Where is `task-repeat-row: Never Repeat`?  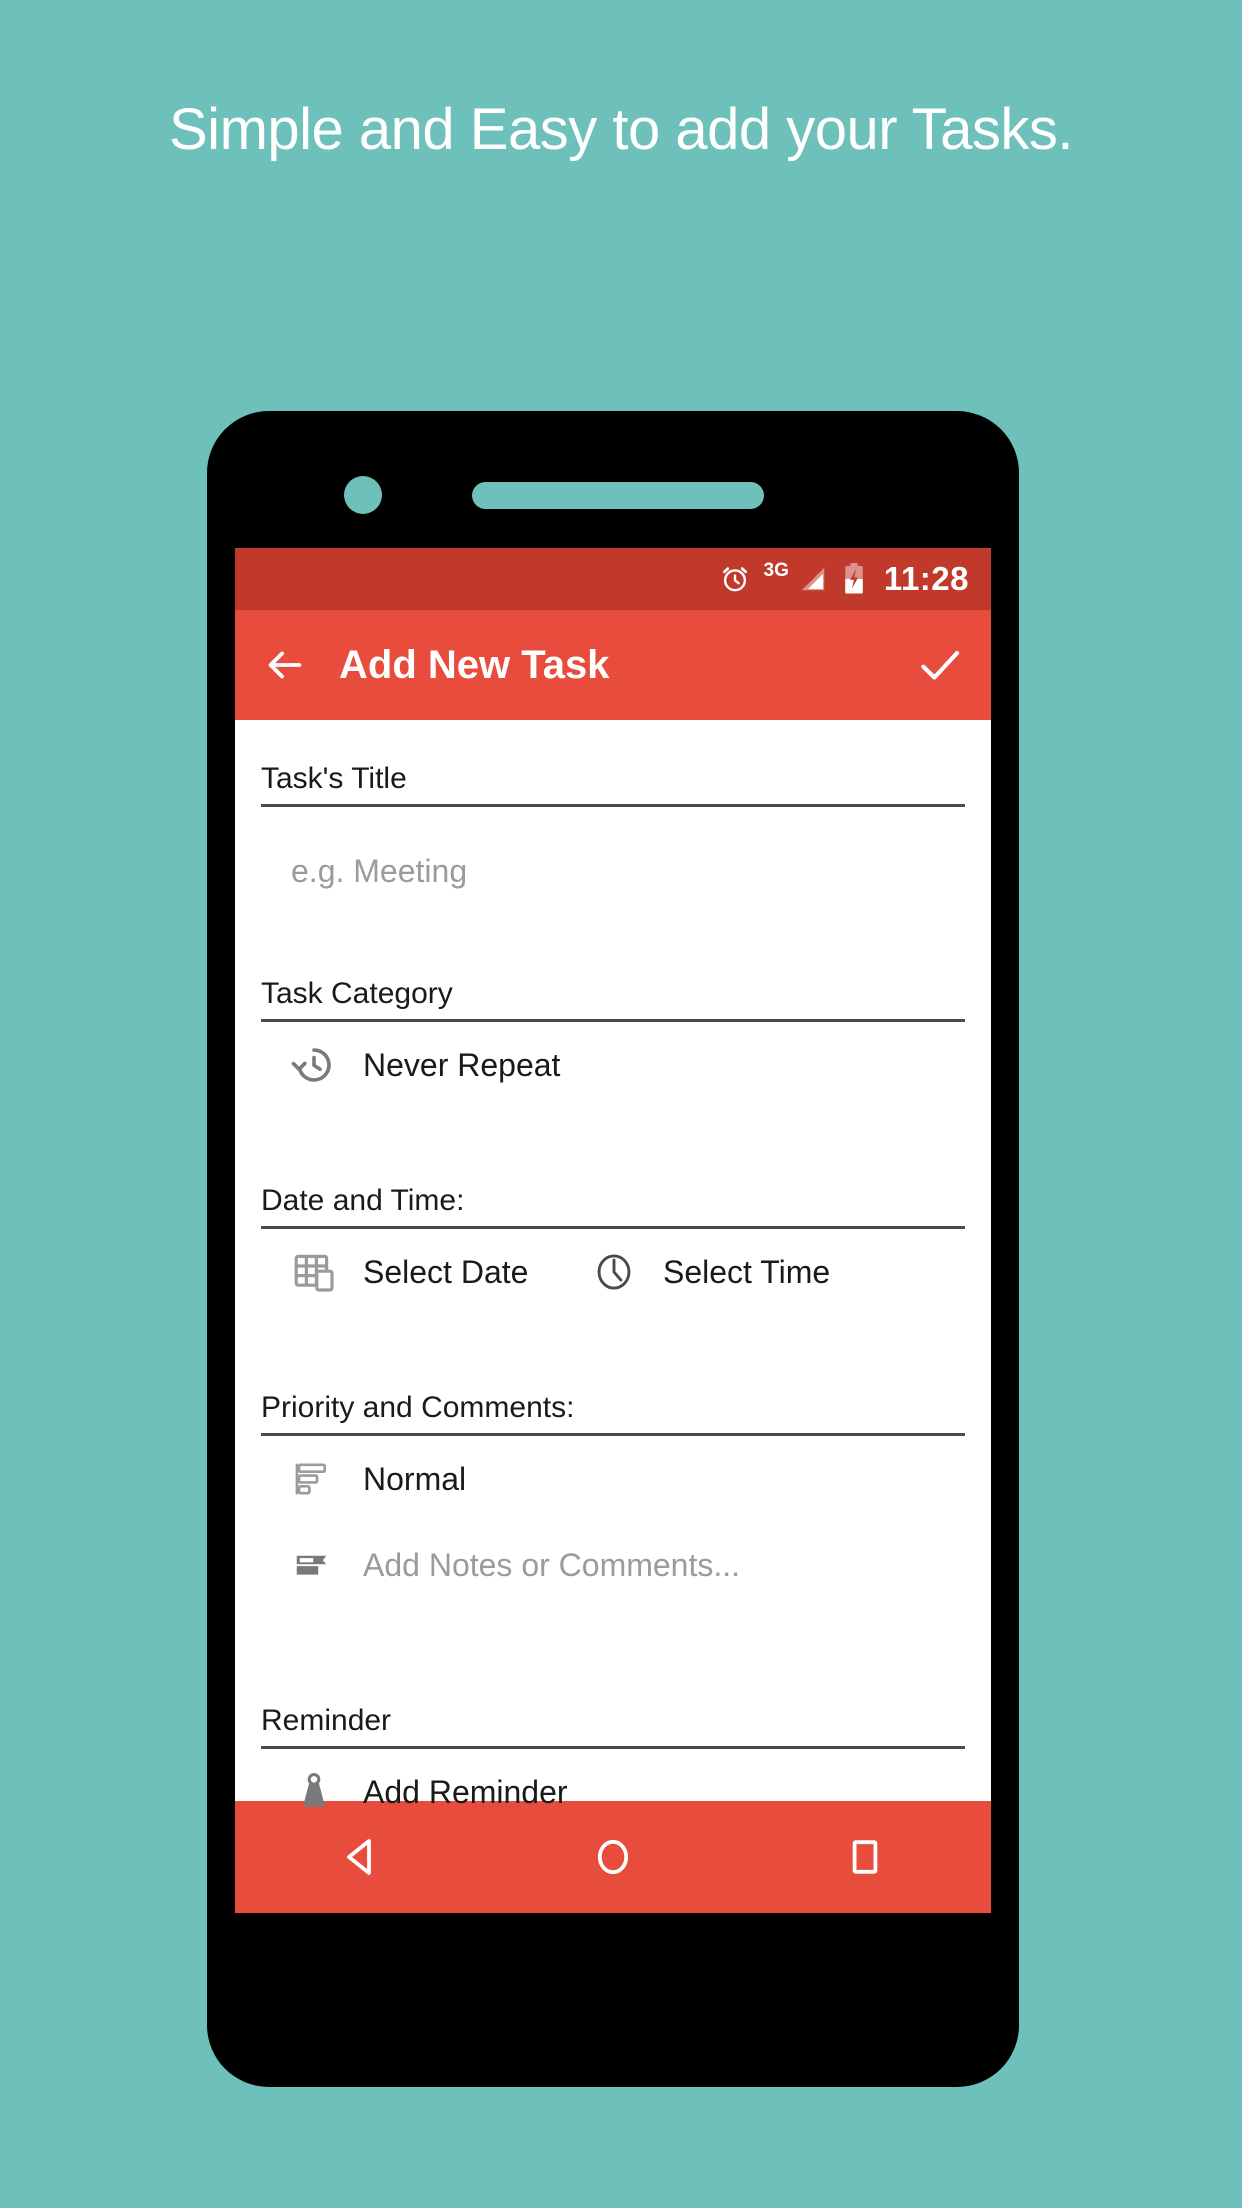
task-repeat-row: Never Repeat is located at coordinates (613, 1065).